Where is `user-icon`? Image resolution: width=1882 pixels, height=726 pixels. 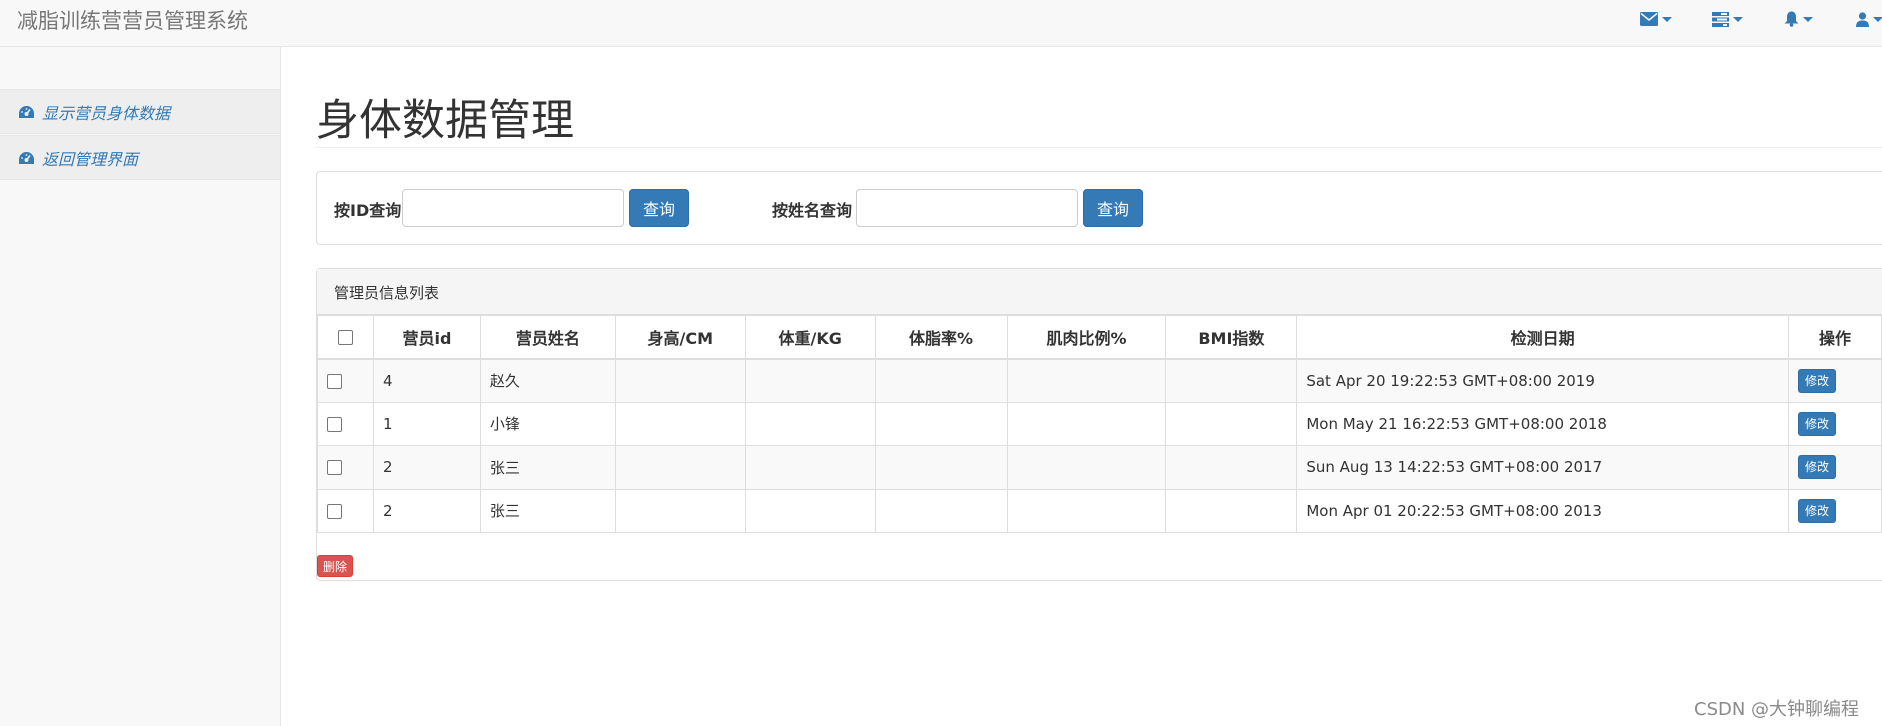
user-icon is located at coordinates (1862, 19).